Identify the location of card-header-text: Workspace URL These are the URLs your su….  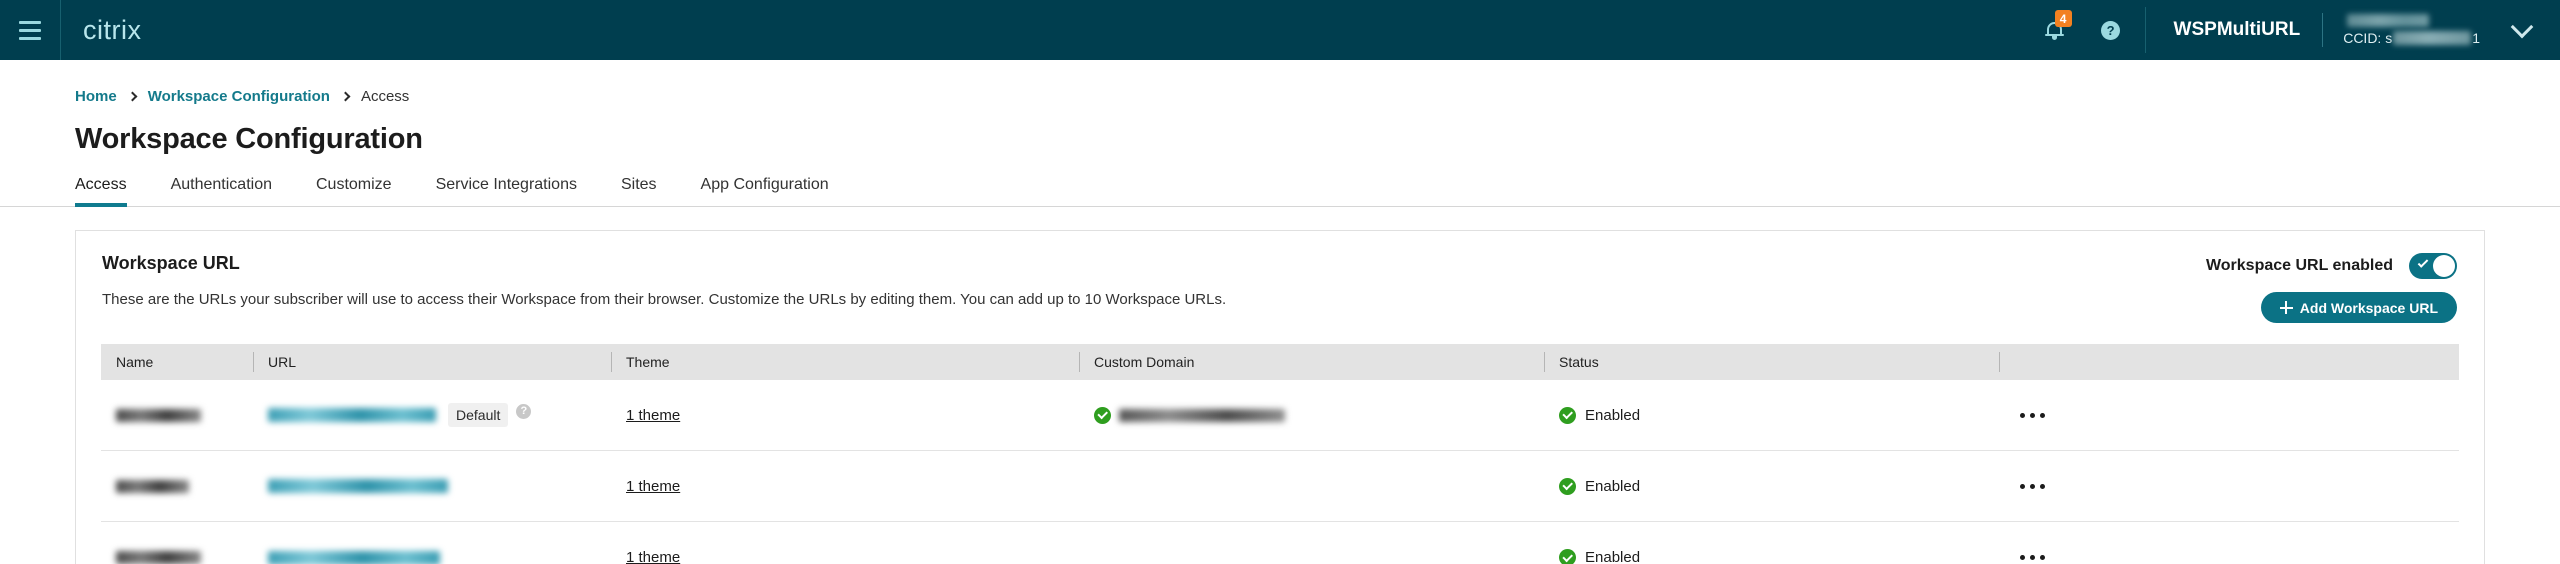
(1154, 280).